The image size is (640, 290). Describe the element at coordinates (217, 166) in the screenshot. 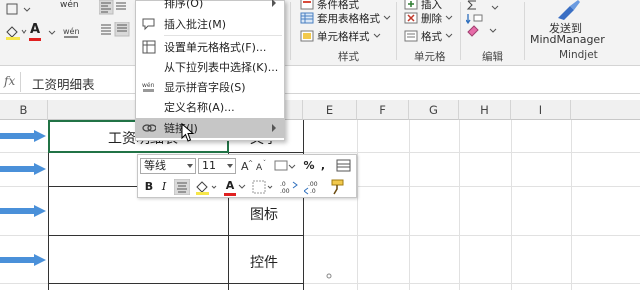

I see `font-size-select: 11` at that location.